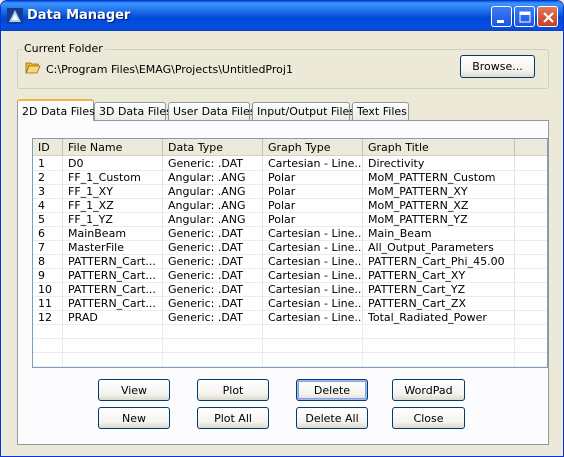  I want to click on cell-id: 9, so click(48, 276).